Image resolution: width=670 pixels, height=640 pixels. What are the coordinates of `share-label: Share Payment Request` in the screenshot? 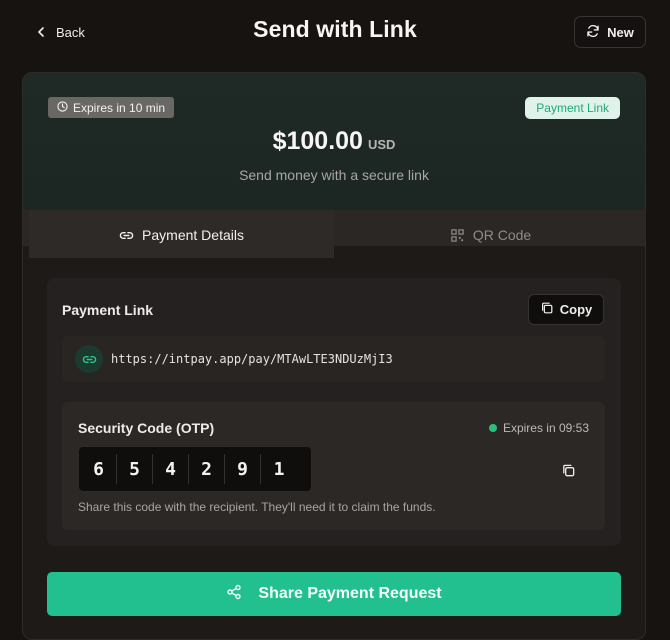 It's located at (350, 593).